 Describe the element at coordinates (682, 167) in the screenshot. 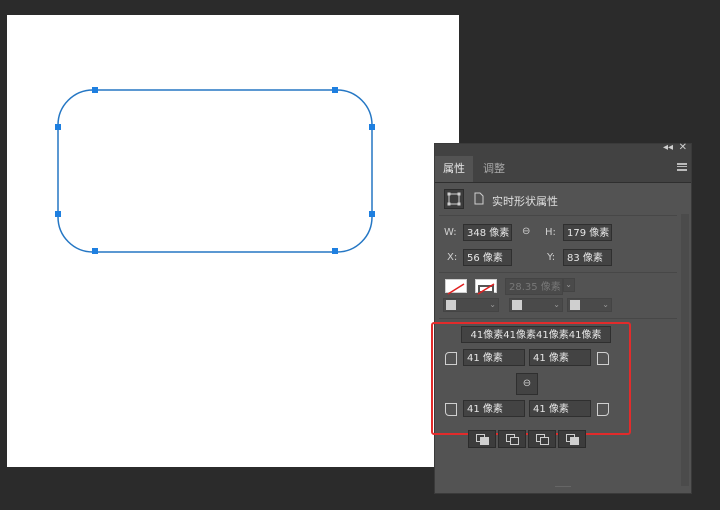

I see `panel-menu-icon` at that location.